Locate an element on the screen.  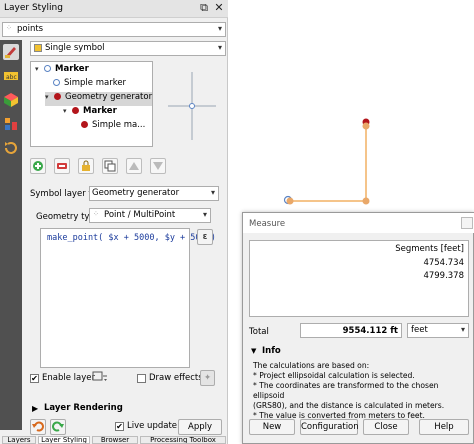
unit-combo: feet ▾ is located at coordinates (438, 330).